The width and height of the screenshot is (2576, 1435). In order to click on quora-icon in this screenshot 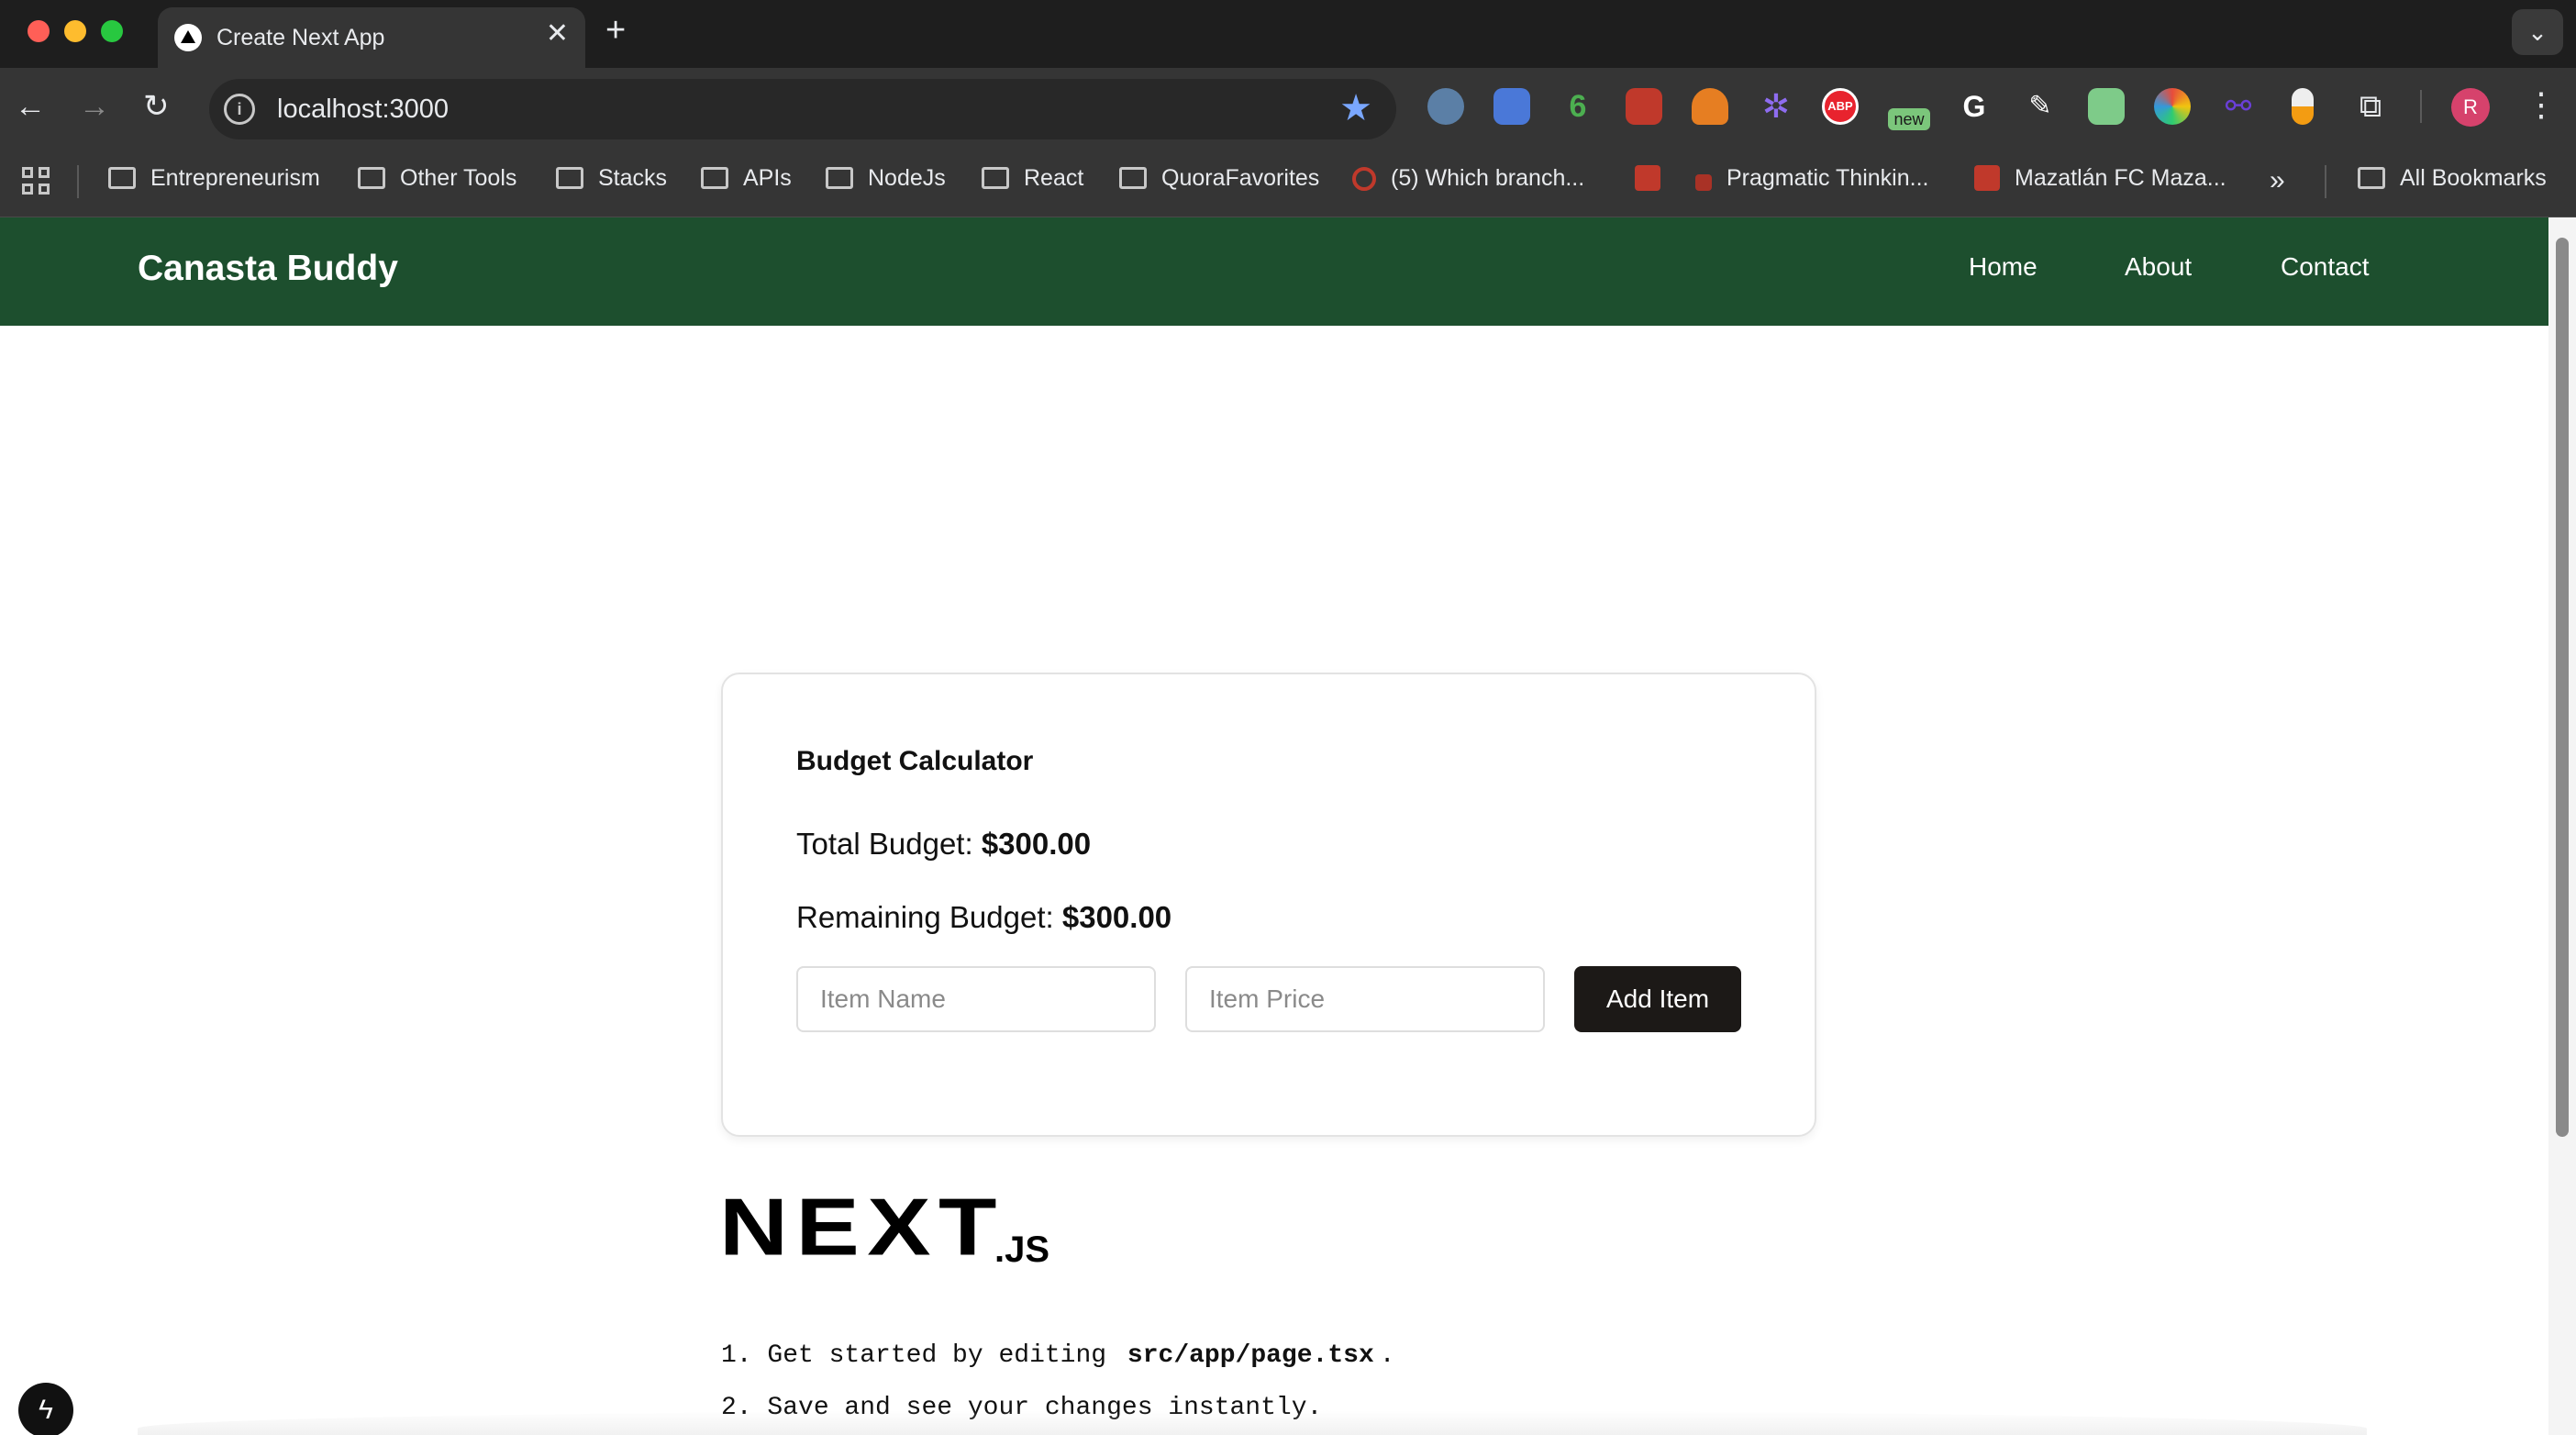, I will do `click(1364, 179)`.